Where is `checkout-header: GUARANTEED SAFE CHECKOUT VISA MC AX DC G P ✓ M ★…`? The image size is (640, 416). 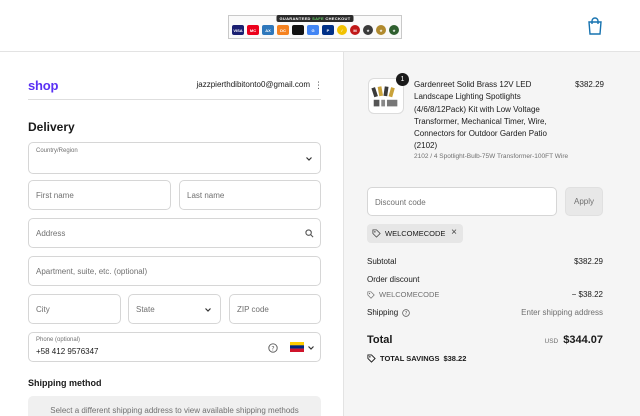
checkout-header: GUARANTEED SAFE CHECKOUT VISA MC AX DC G P ✓ M ★… is located at coordinates (320, 26).